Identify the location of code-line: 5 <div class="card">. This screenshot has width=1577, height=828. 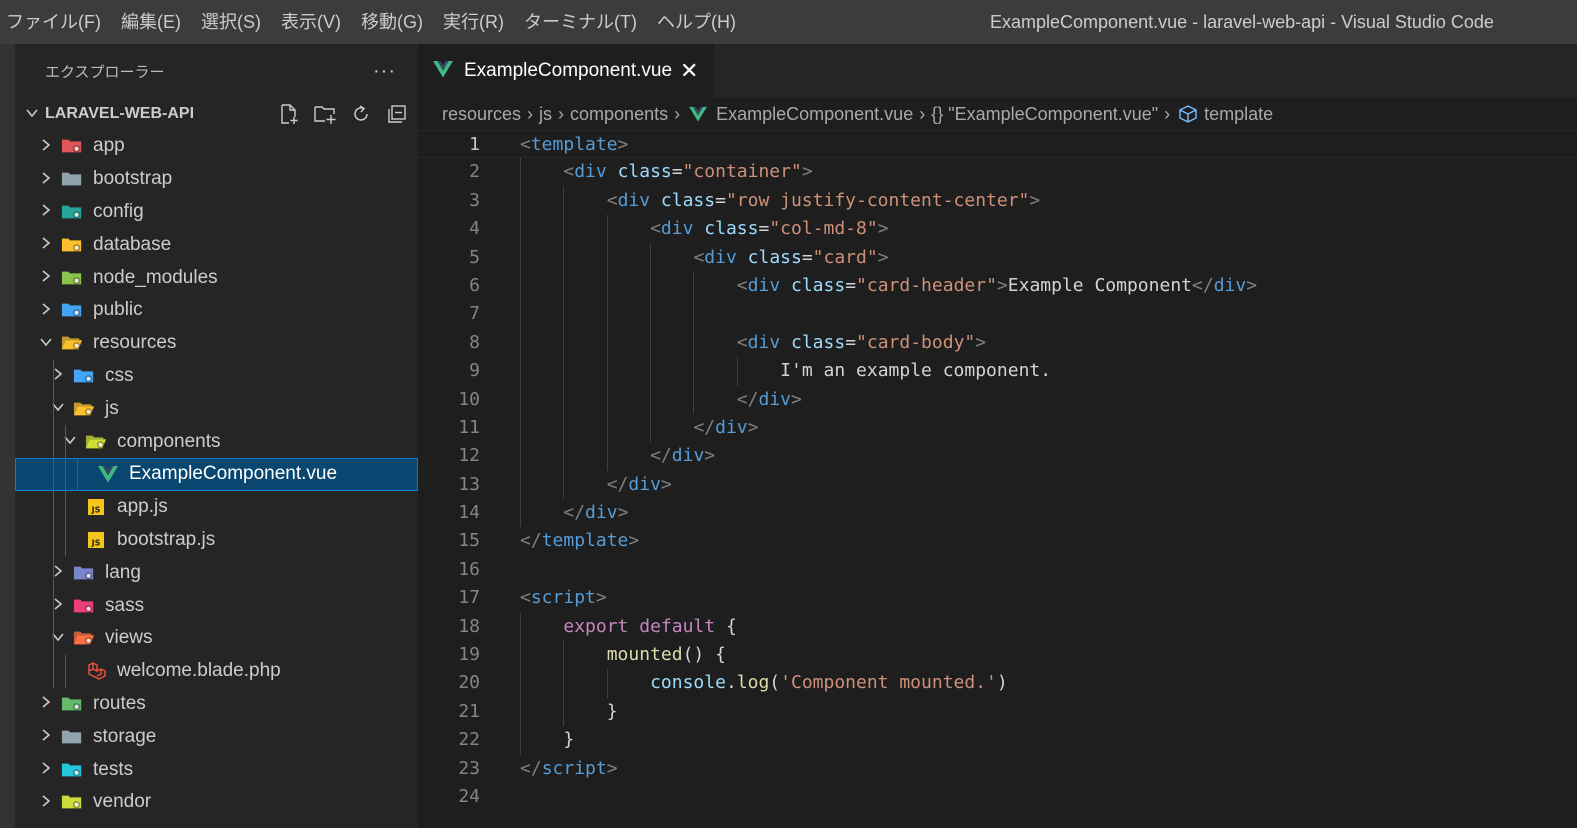
(997, 257).